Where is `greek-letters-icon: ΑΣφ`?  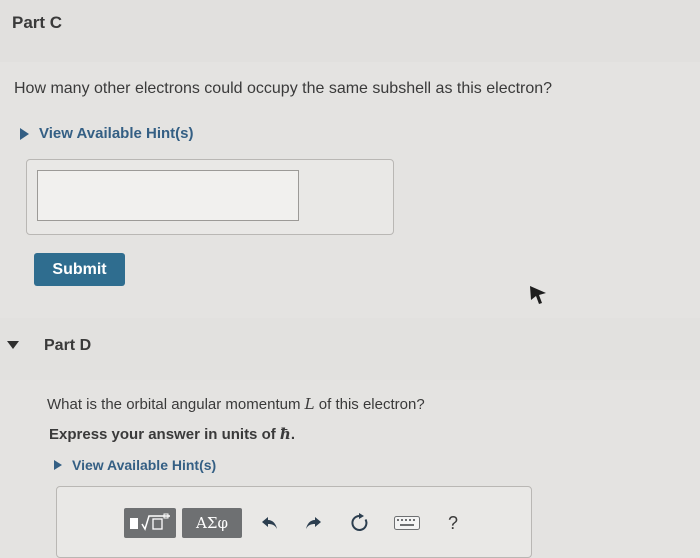
greek-letters-icon: ΑΣφ is located at coordinates (212, 523).